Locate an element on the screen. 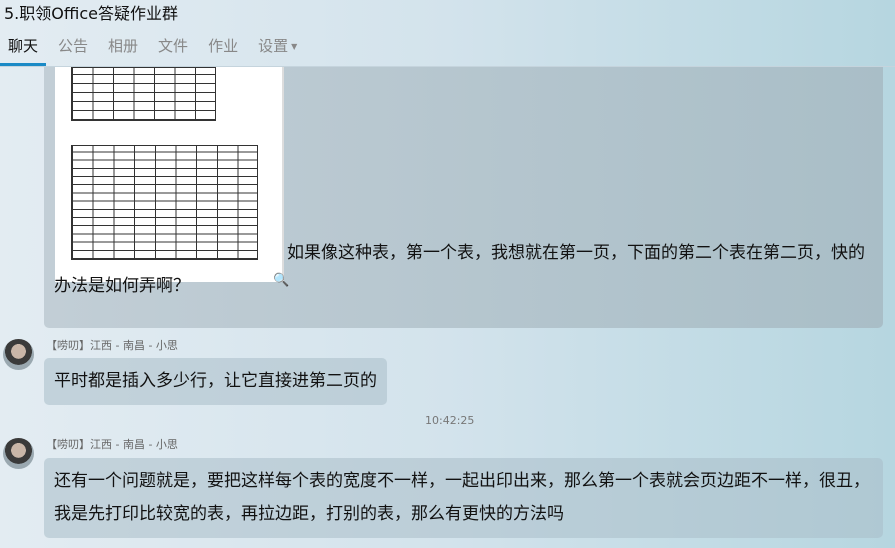  message-bubble: 平时都是插入多少行，让它直接进第二页的 is located at coordinates (215, 381).